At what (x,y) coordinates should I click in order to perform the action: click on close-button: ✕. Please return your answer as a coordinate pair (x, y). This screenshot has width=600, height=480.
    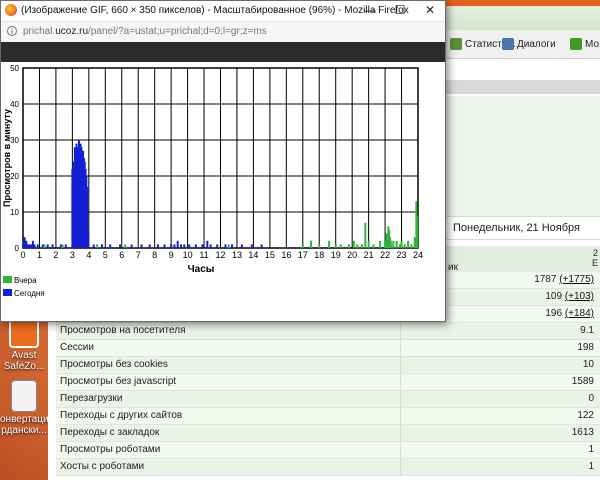
    Looking at the image, I should click on (430, 11).